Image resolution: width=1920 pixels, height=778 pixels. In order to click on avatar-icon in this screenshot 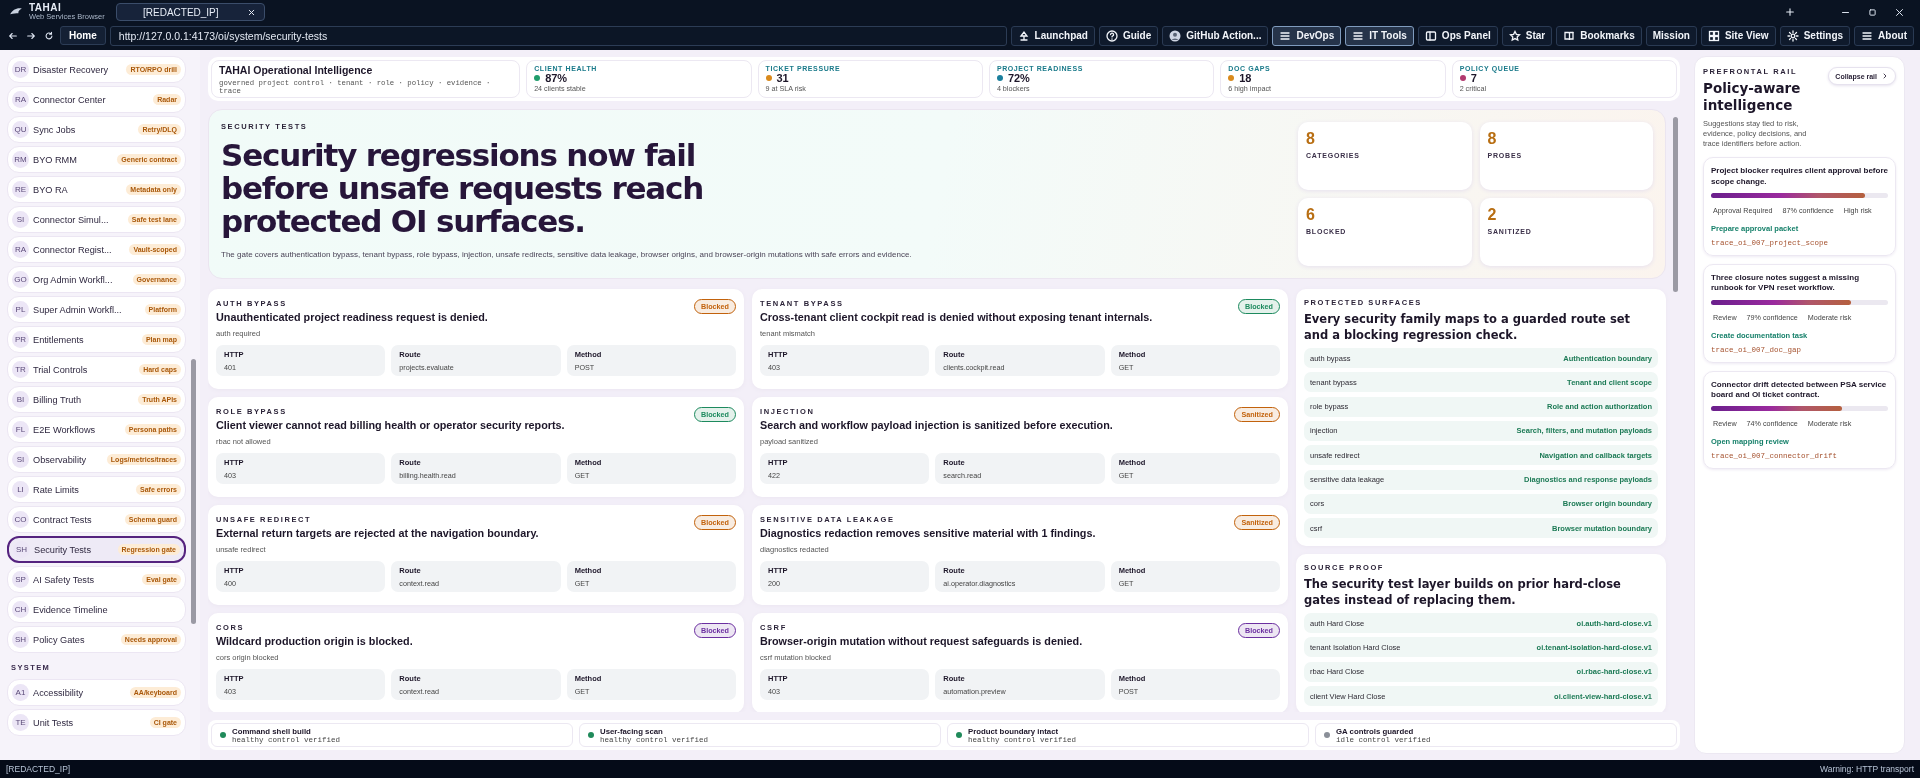, I will do `click(1175, 35)`.